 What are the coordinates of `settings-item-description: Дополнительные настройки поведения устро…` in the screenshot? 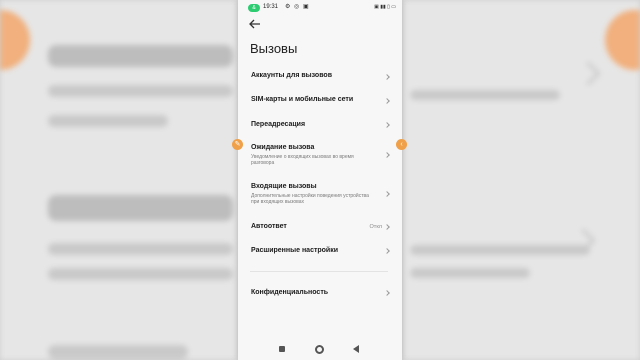 It's located at (310, 199).